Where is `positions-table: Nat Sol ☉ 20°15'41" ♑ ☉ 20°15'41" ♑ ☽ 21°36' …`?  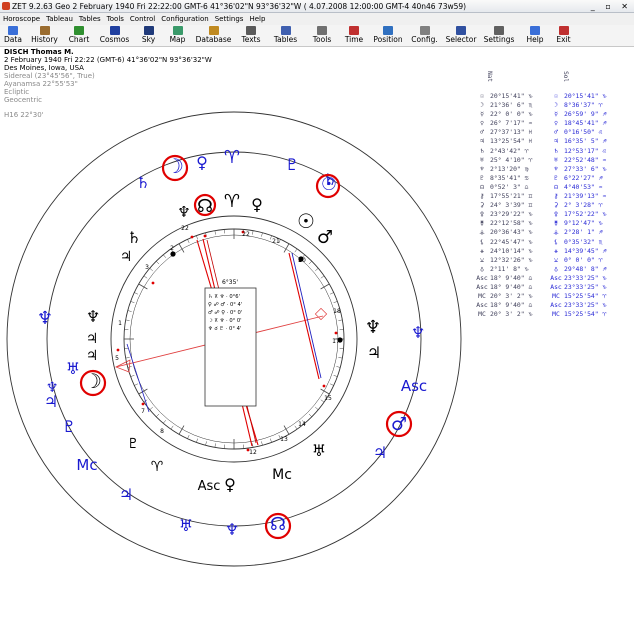 positions-table: Nat Sol ☉ 20°15'41" ♑ ☉ 20°15'41" ♑ ☽ 21°36' … is located at coordinates (555, 195).